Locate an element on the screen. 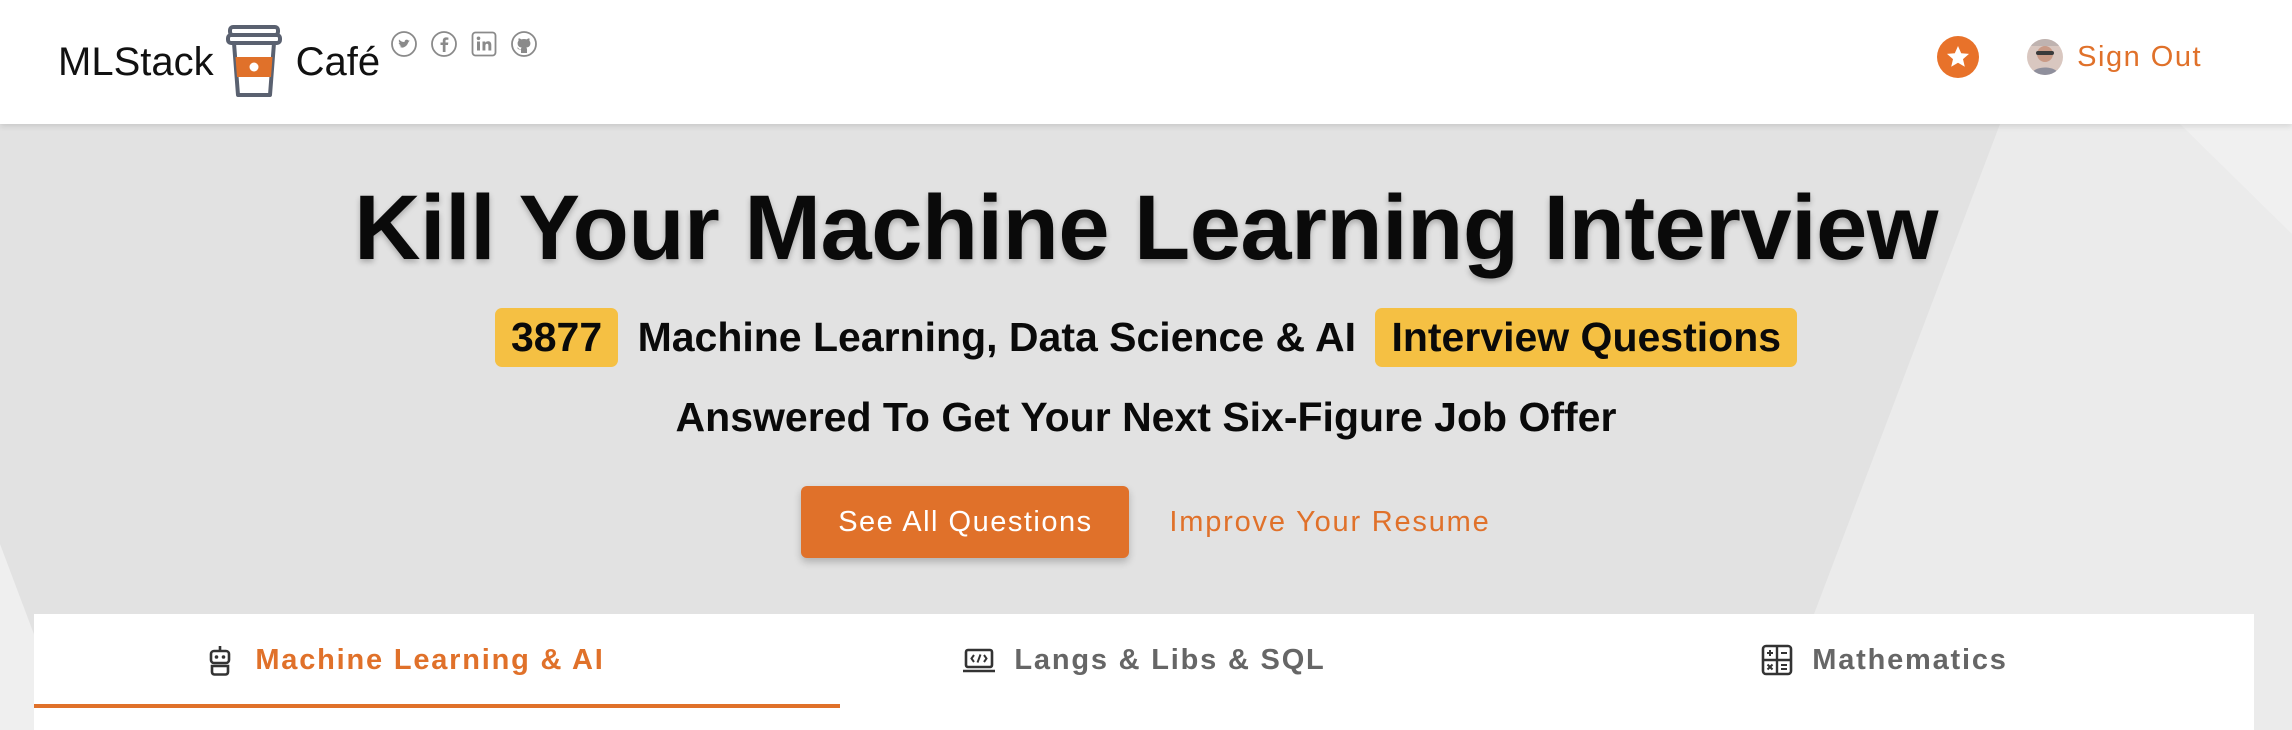 This screenshot has width=2292, height=730. tab-langs-libs-sql: Langs & Libs & SQL is located at coordinates (1144, 660).